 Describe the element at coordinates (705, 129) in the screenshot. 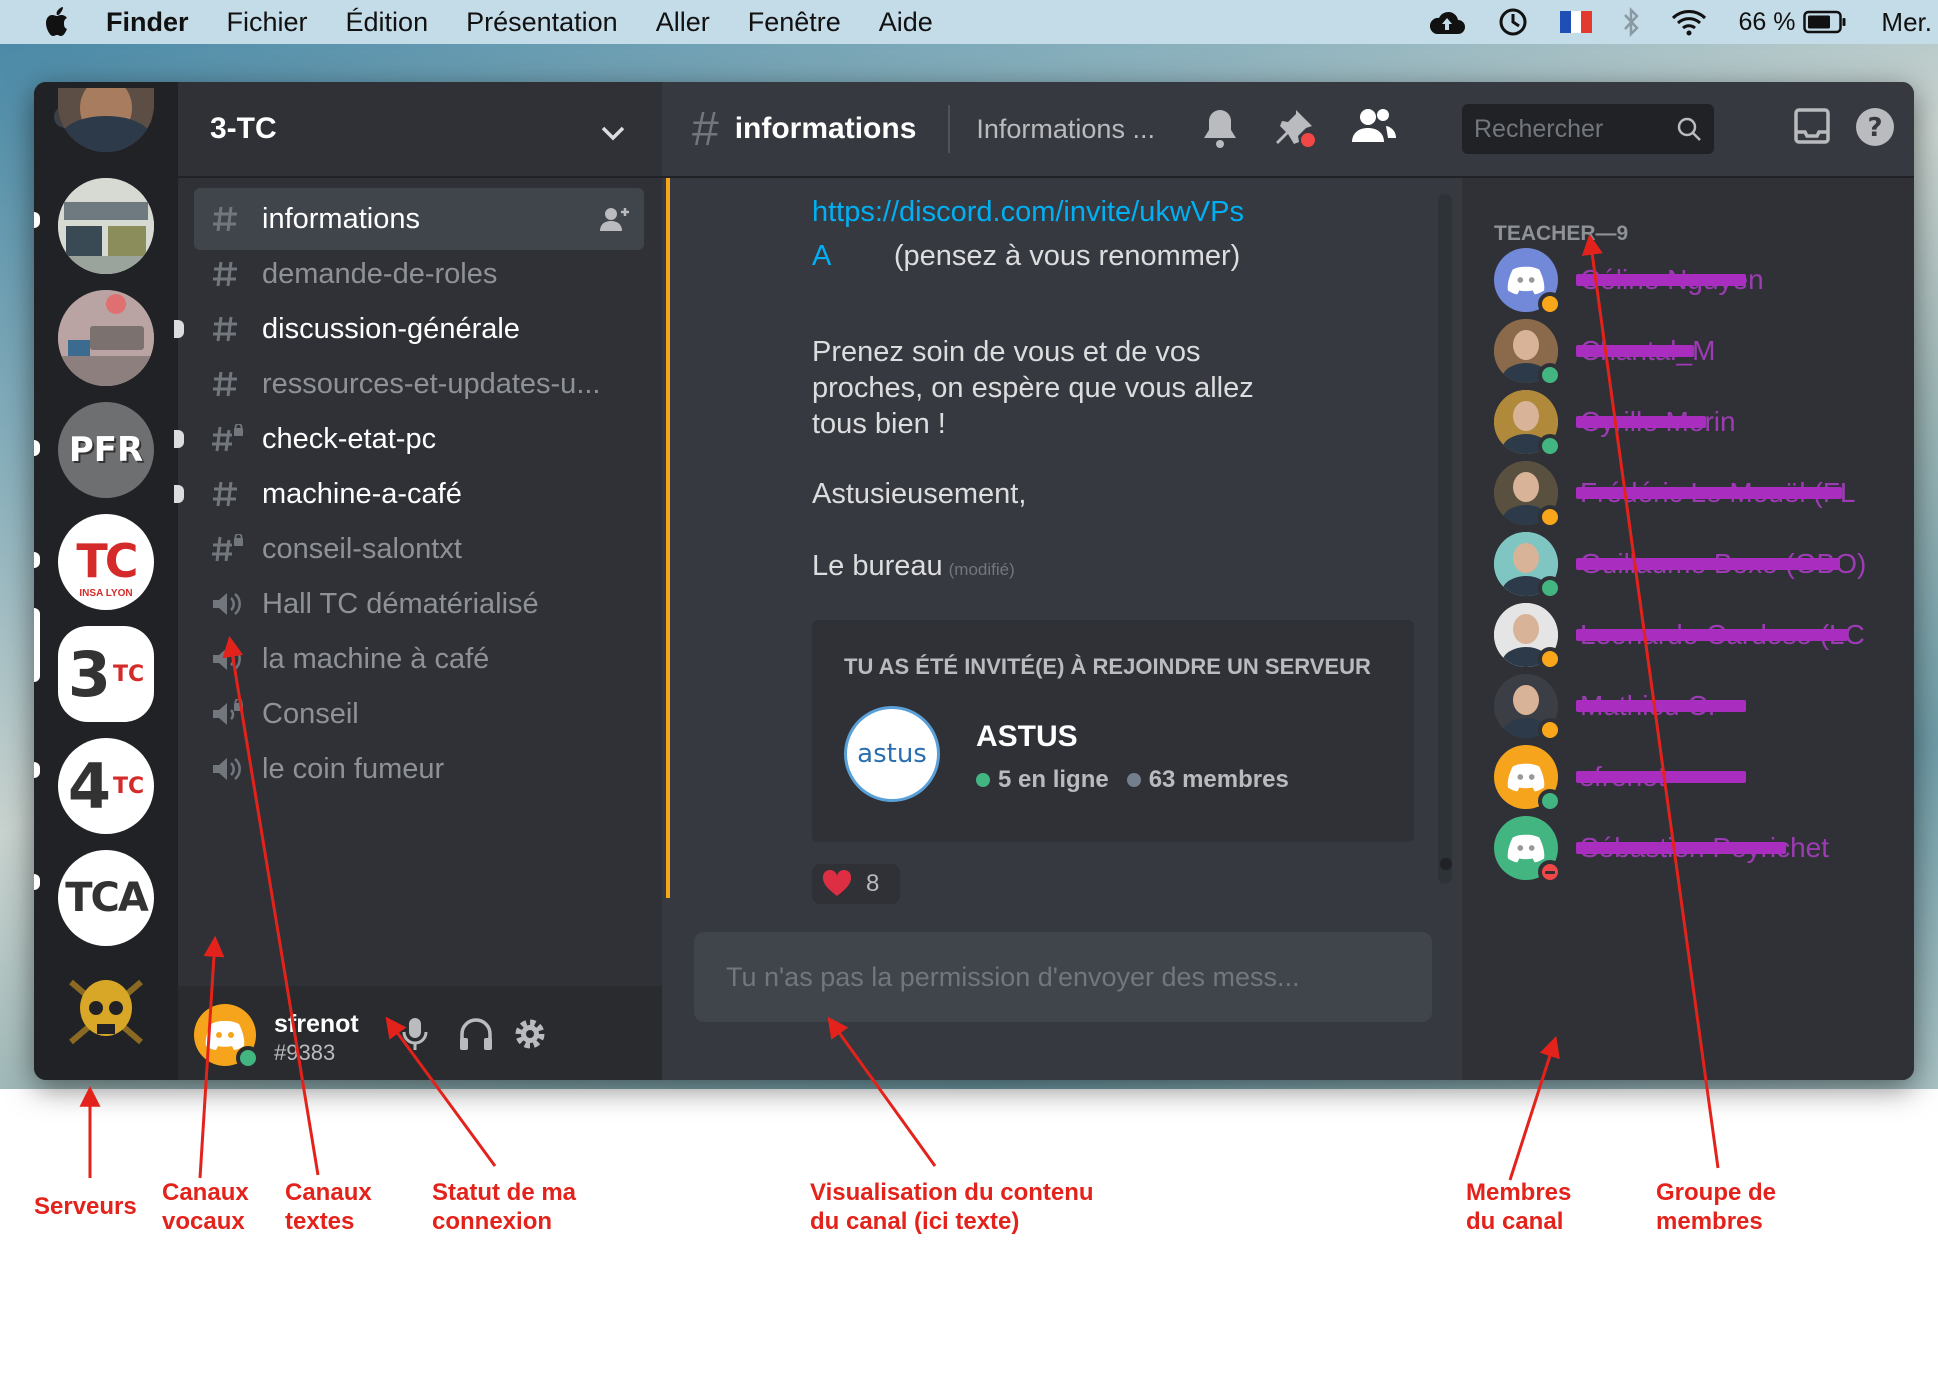

I see `text-channel-icon: #` at that location.